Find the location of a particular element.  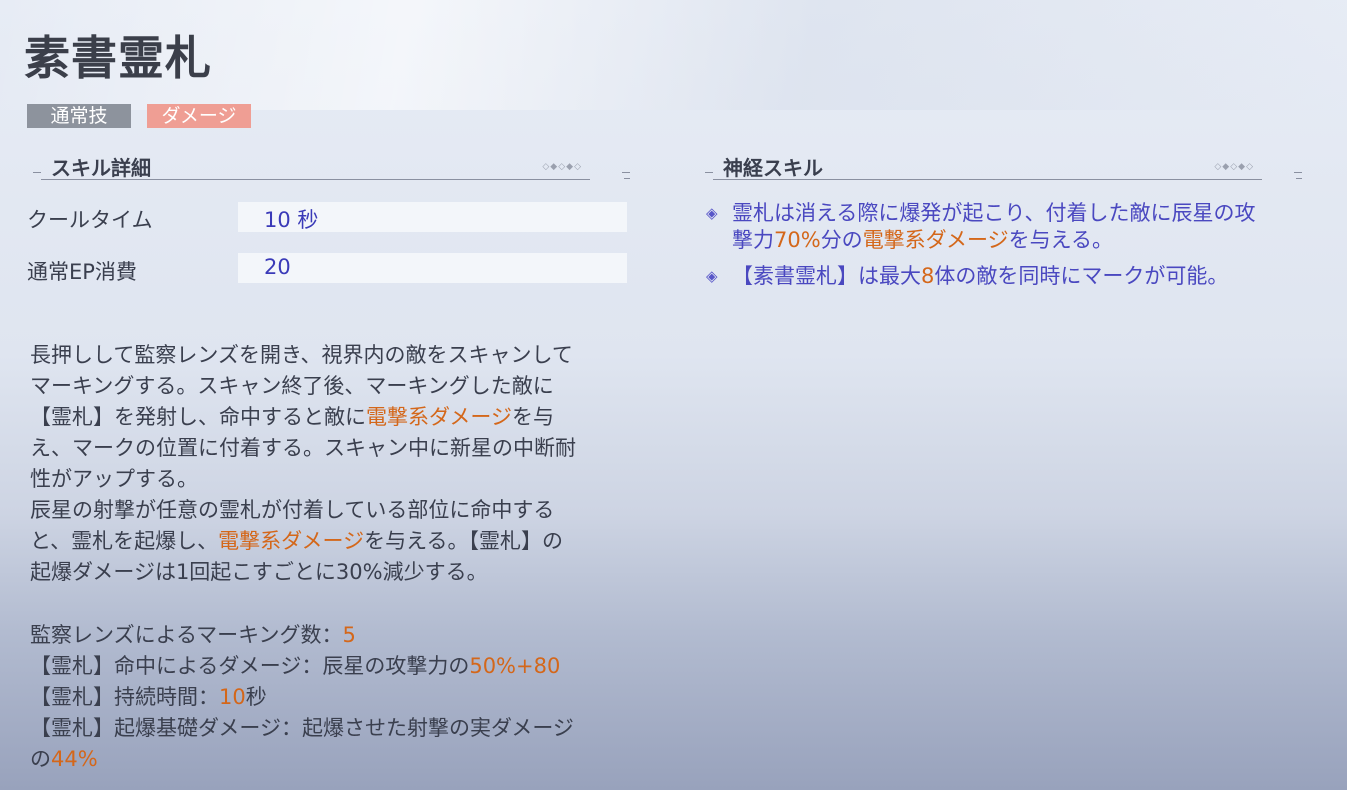

detail-line: 【霊札】命中によるダメージ：辰星の攻撃力の50%+80 is located at coordinates (335, 666).